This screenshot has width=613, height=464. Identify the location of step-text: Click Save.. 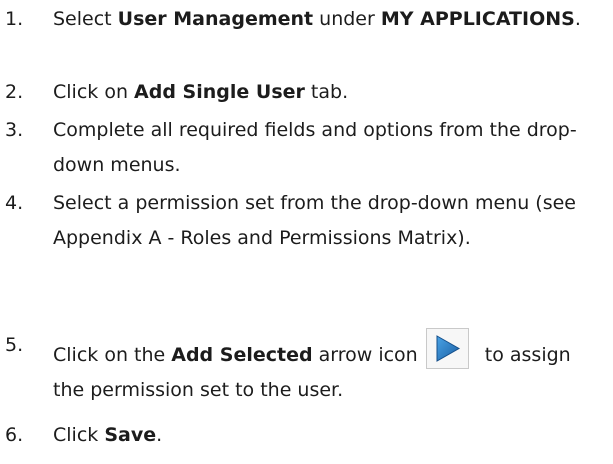
(108, 435).